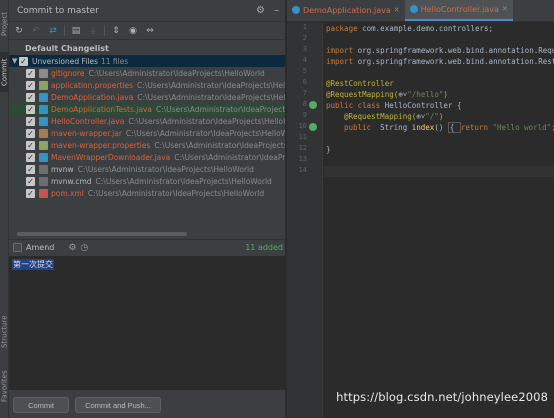  Describe the element at coordinates (302, 137) in the screenshot. I see `line-number: 11` at that location.